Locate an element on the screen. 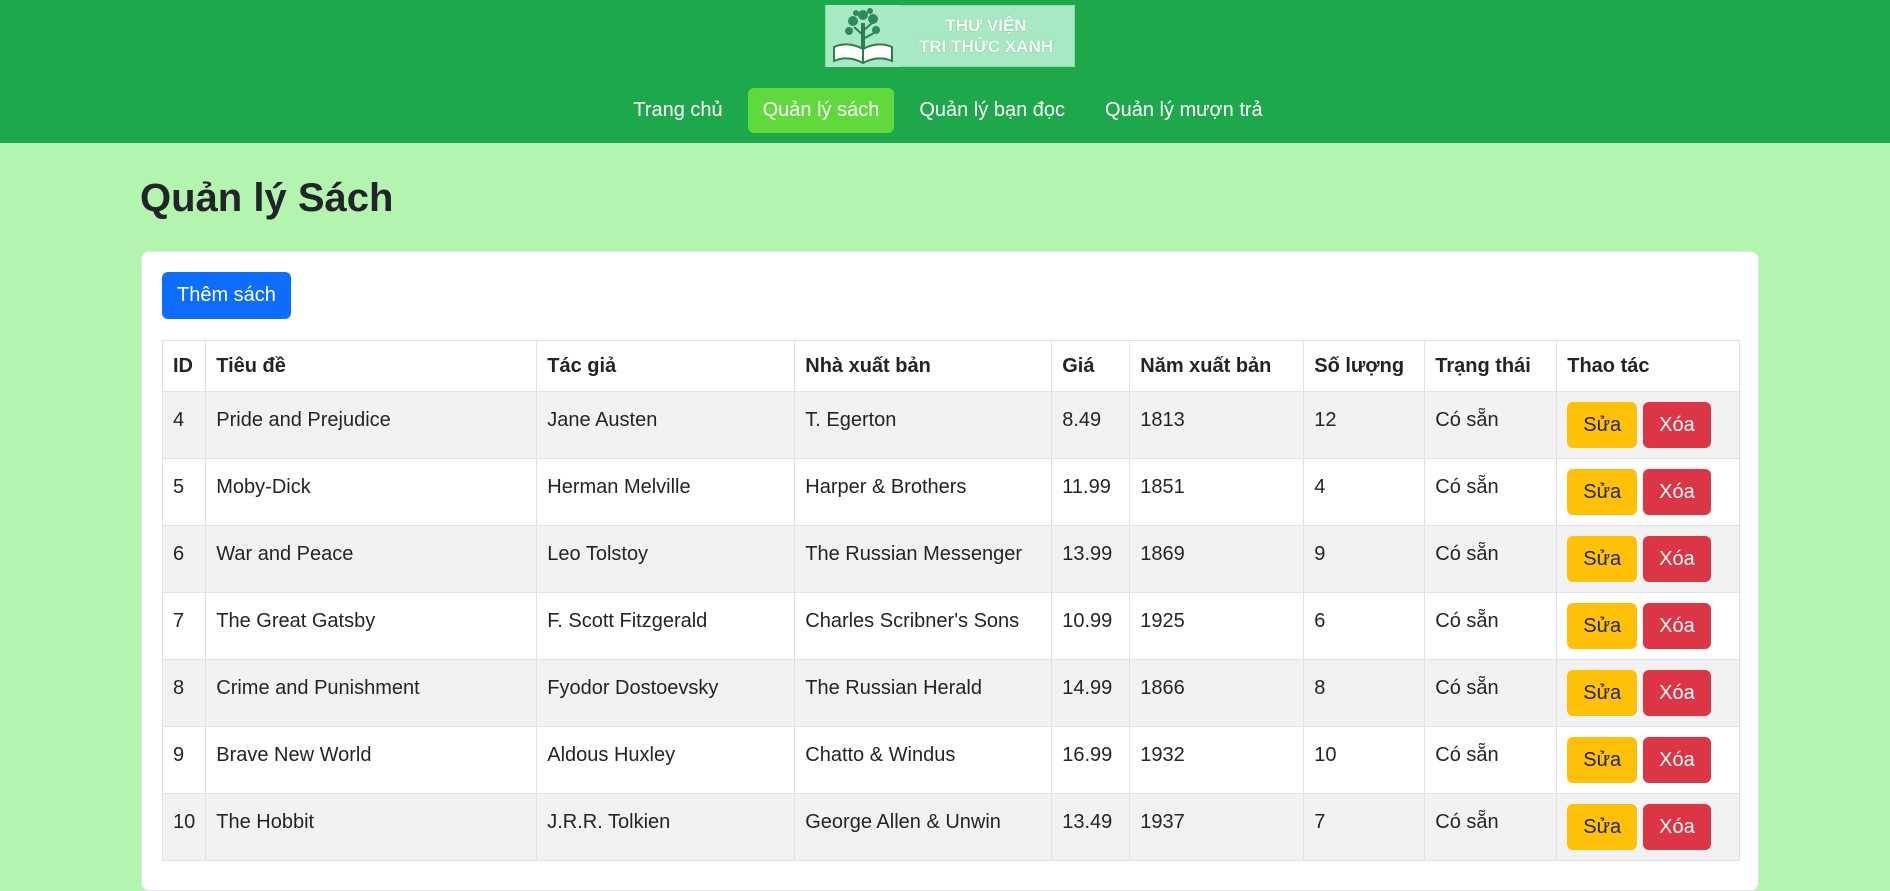 The width and height of the screenshot is (1890, 891). cell-quantity: 10 is located at coordinates (1364, 760).